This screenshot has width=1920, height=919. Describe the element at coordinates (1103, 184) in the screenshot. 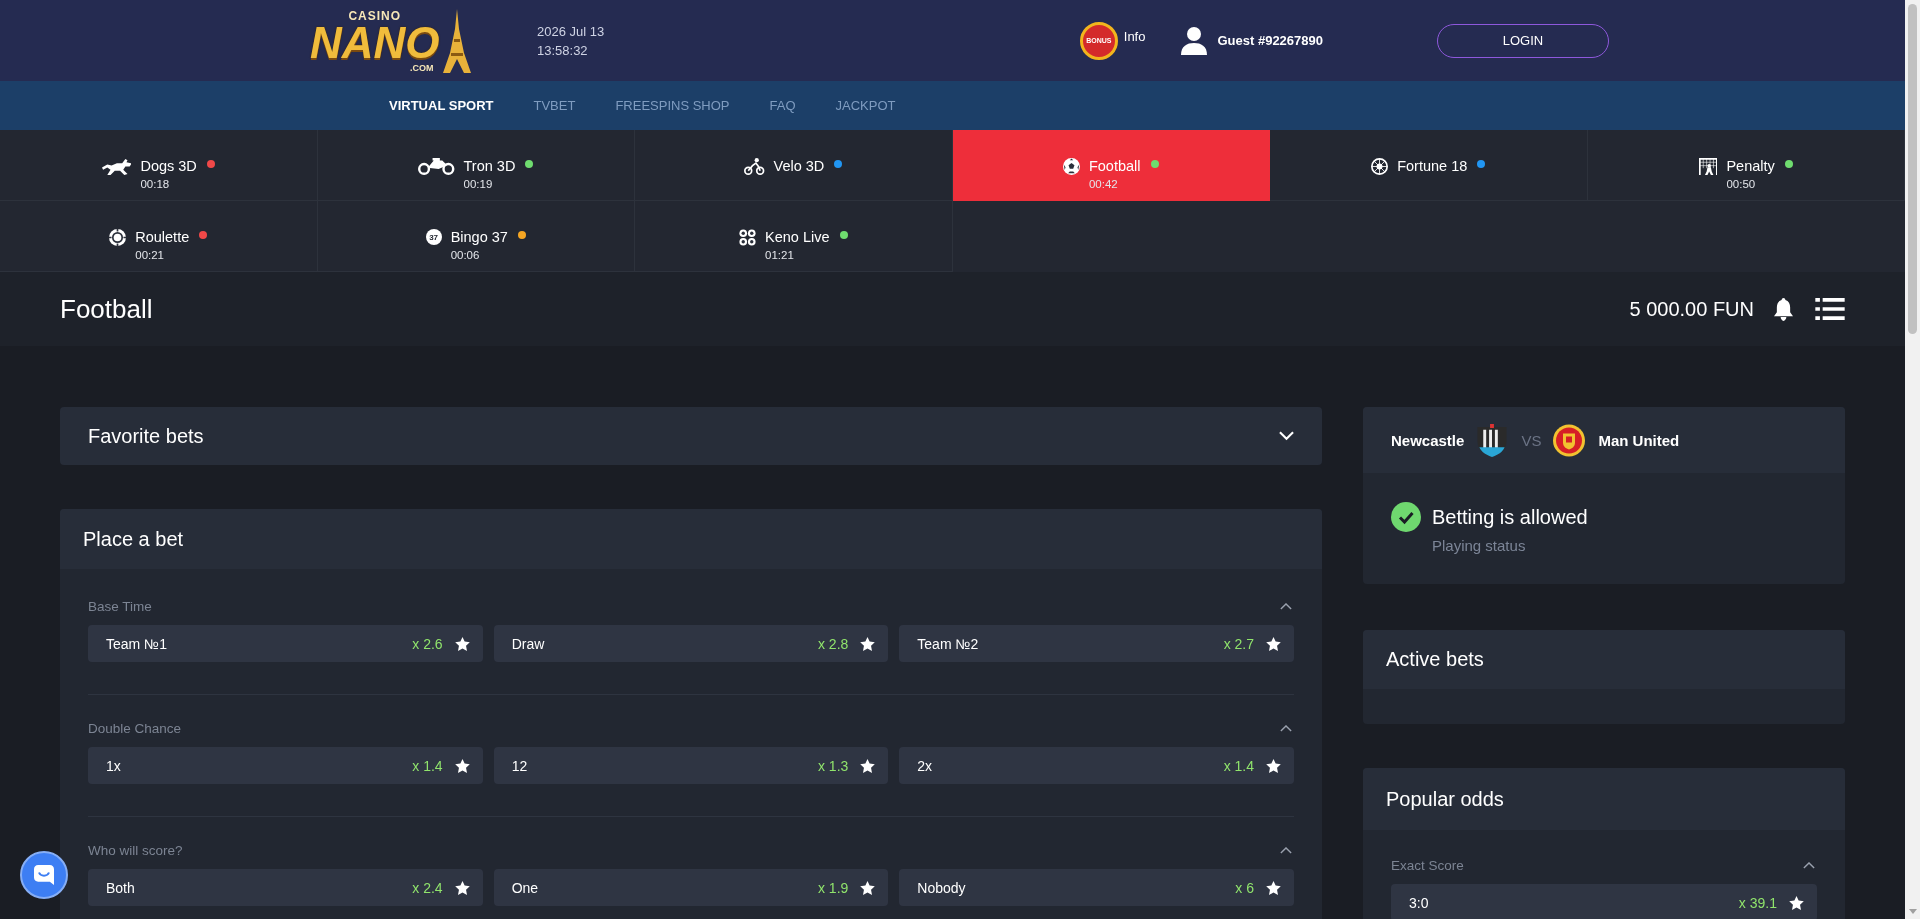

I see `countdown-text: 00:42` at that location.